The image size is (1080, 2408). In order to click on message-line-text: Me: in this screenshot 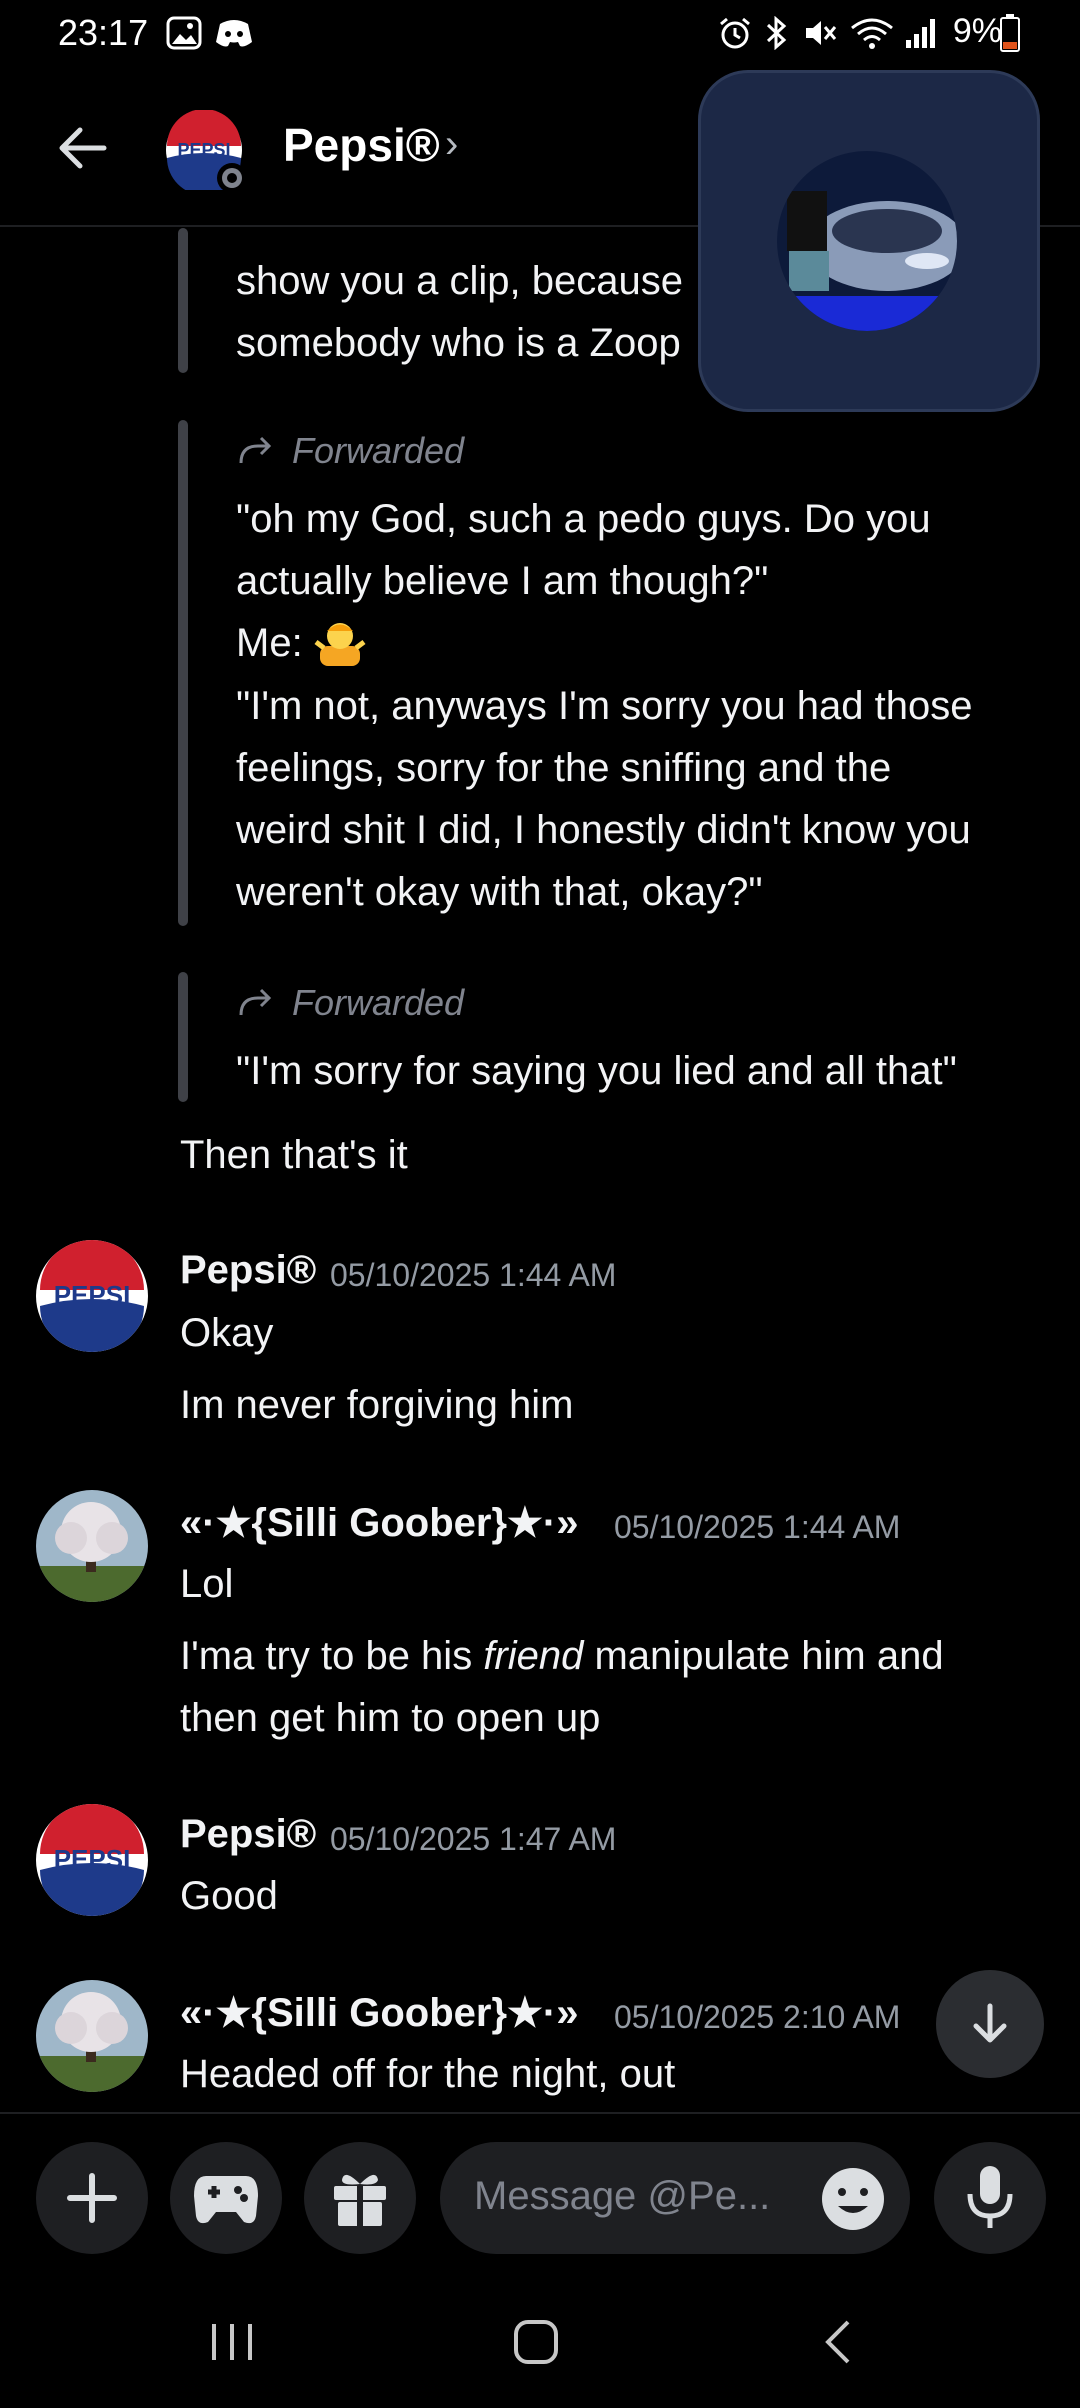, I will do `click(269, 643)`.